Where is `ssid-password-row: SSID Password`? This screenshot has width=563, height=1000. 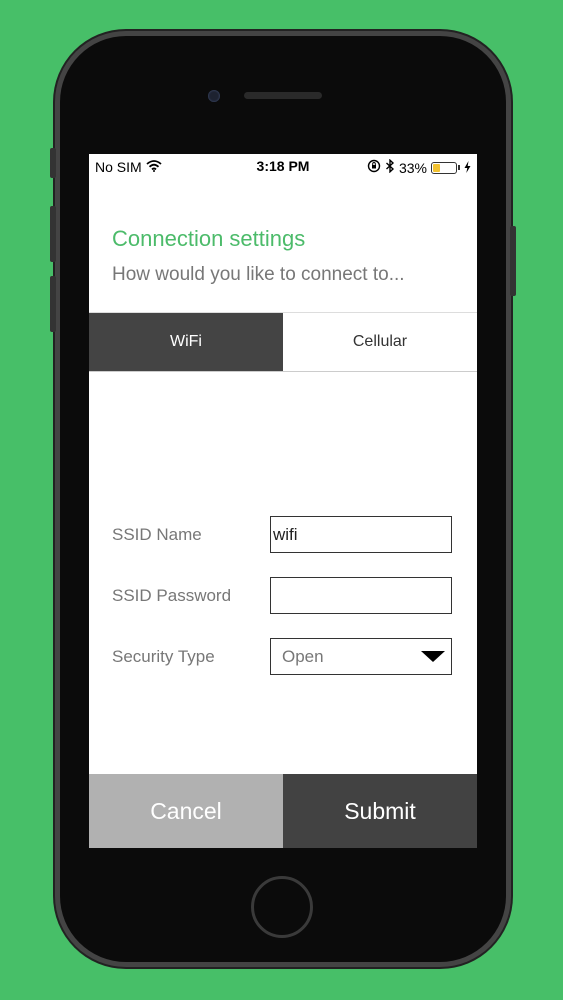
ssid-password-row: SSID Password is located at coordinates (282, 596).